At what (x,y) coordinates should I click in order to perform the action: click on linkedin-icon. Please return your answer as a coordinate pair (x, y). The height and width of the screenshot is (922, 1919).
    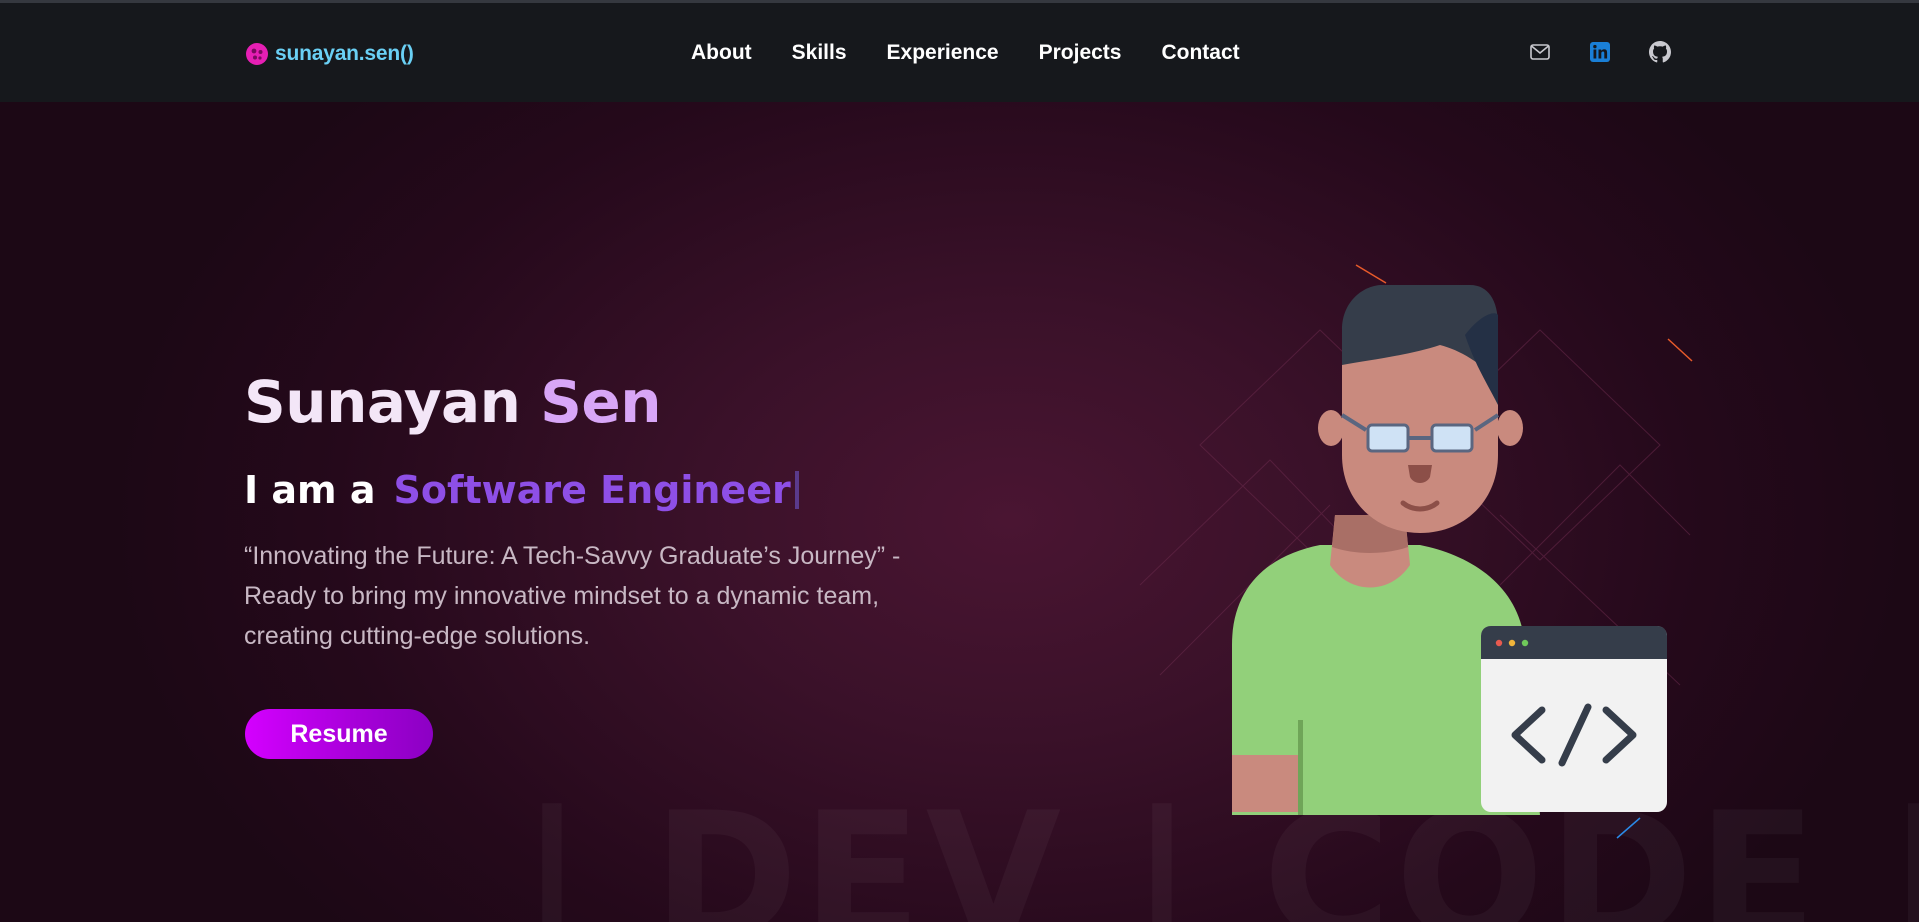
    Looking at the image, I should click on (1600, 52).